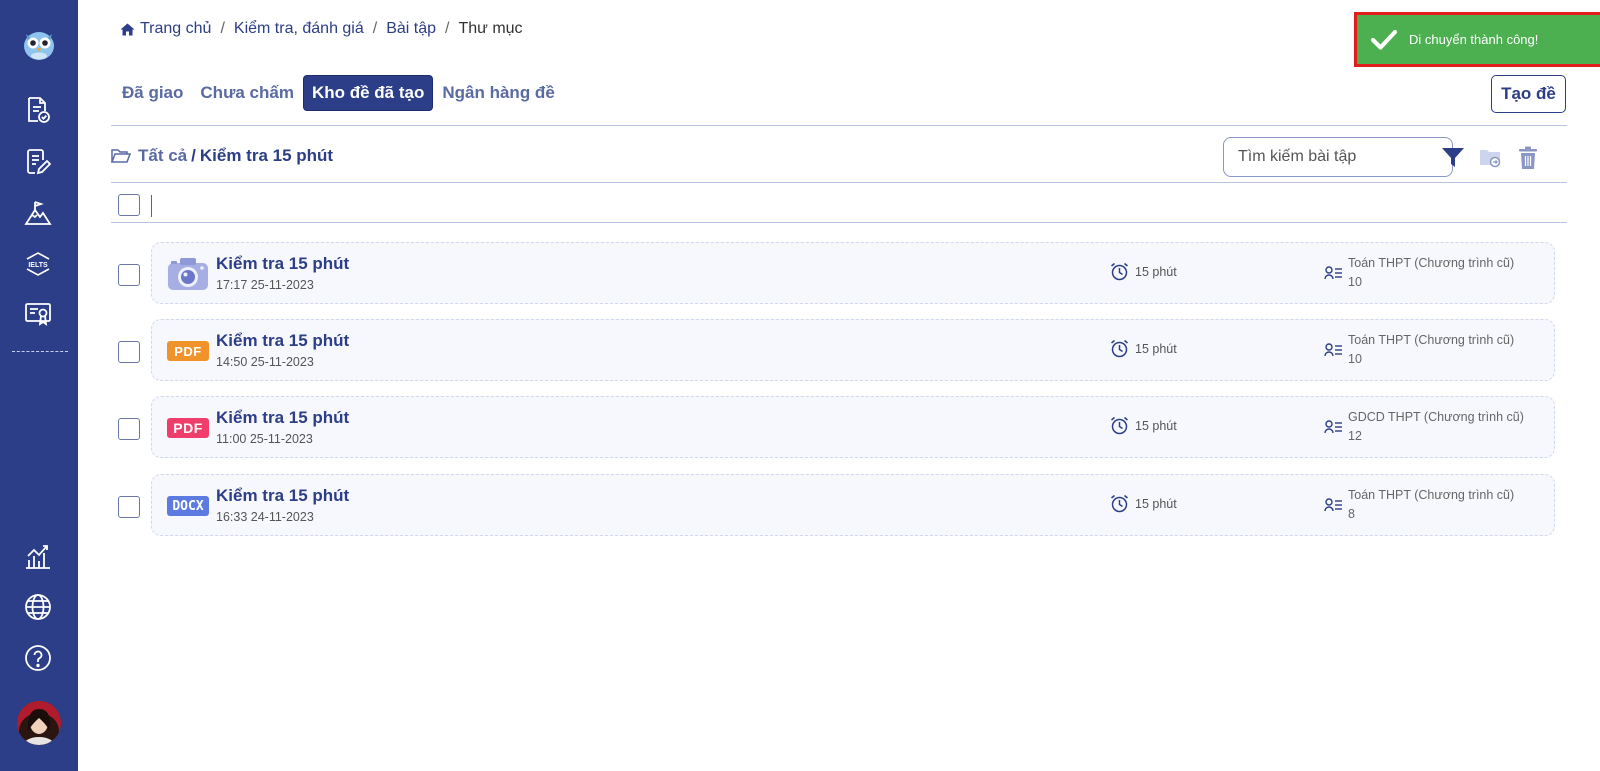 Image resolution: width=1600 pixels, height=771 pixels. I want to click on certificate-icon, so click(38, 314).